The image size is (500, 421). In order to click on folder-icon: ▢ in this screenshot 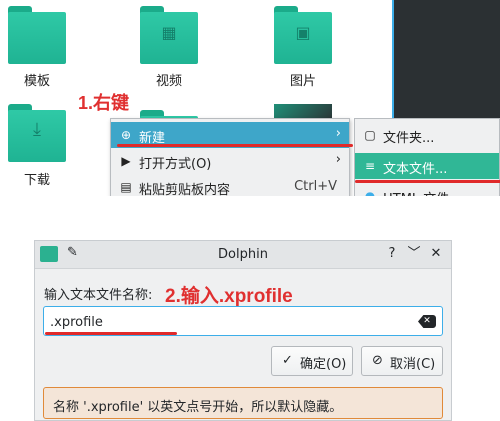, I will do `click(370, 135)`.